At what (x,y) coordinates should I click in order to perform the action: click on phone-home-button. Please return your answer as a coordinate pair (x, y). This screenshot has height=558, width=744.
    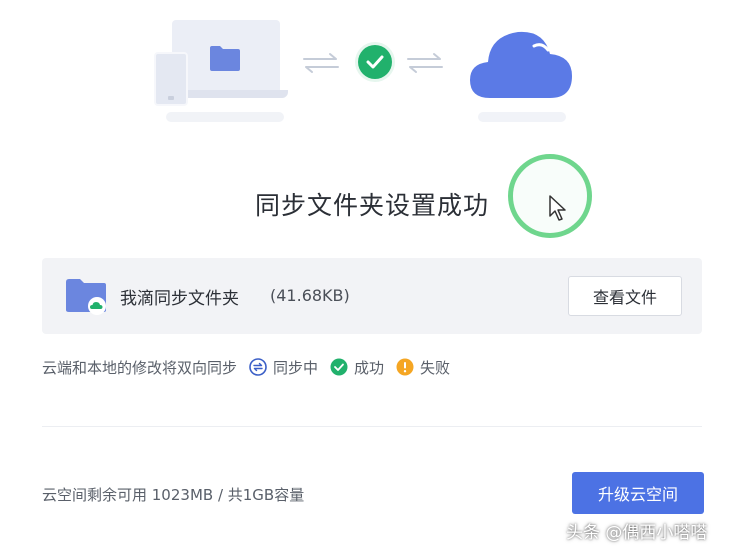
    Looking at the image, I should click on (171, 98).